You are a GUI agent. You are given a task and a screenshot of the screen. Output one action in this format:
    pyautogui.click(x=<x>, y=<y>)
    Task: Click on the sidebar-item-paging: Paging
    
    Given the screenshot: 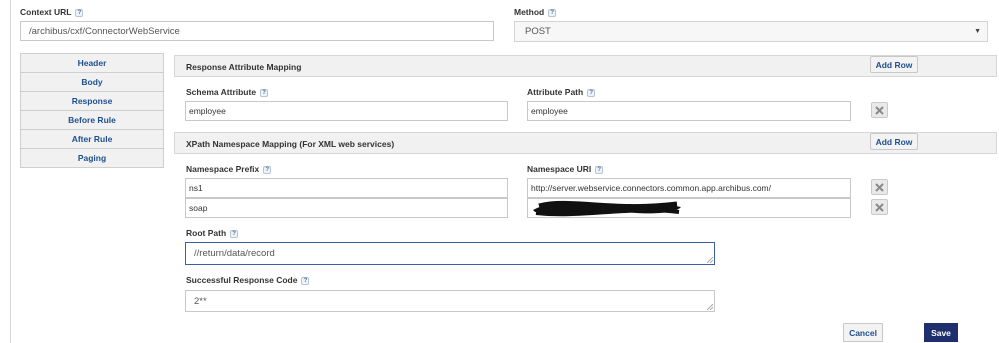 What is the action you would take?
    pyautogui.click(x=92, y=158)
    